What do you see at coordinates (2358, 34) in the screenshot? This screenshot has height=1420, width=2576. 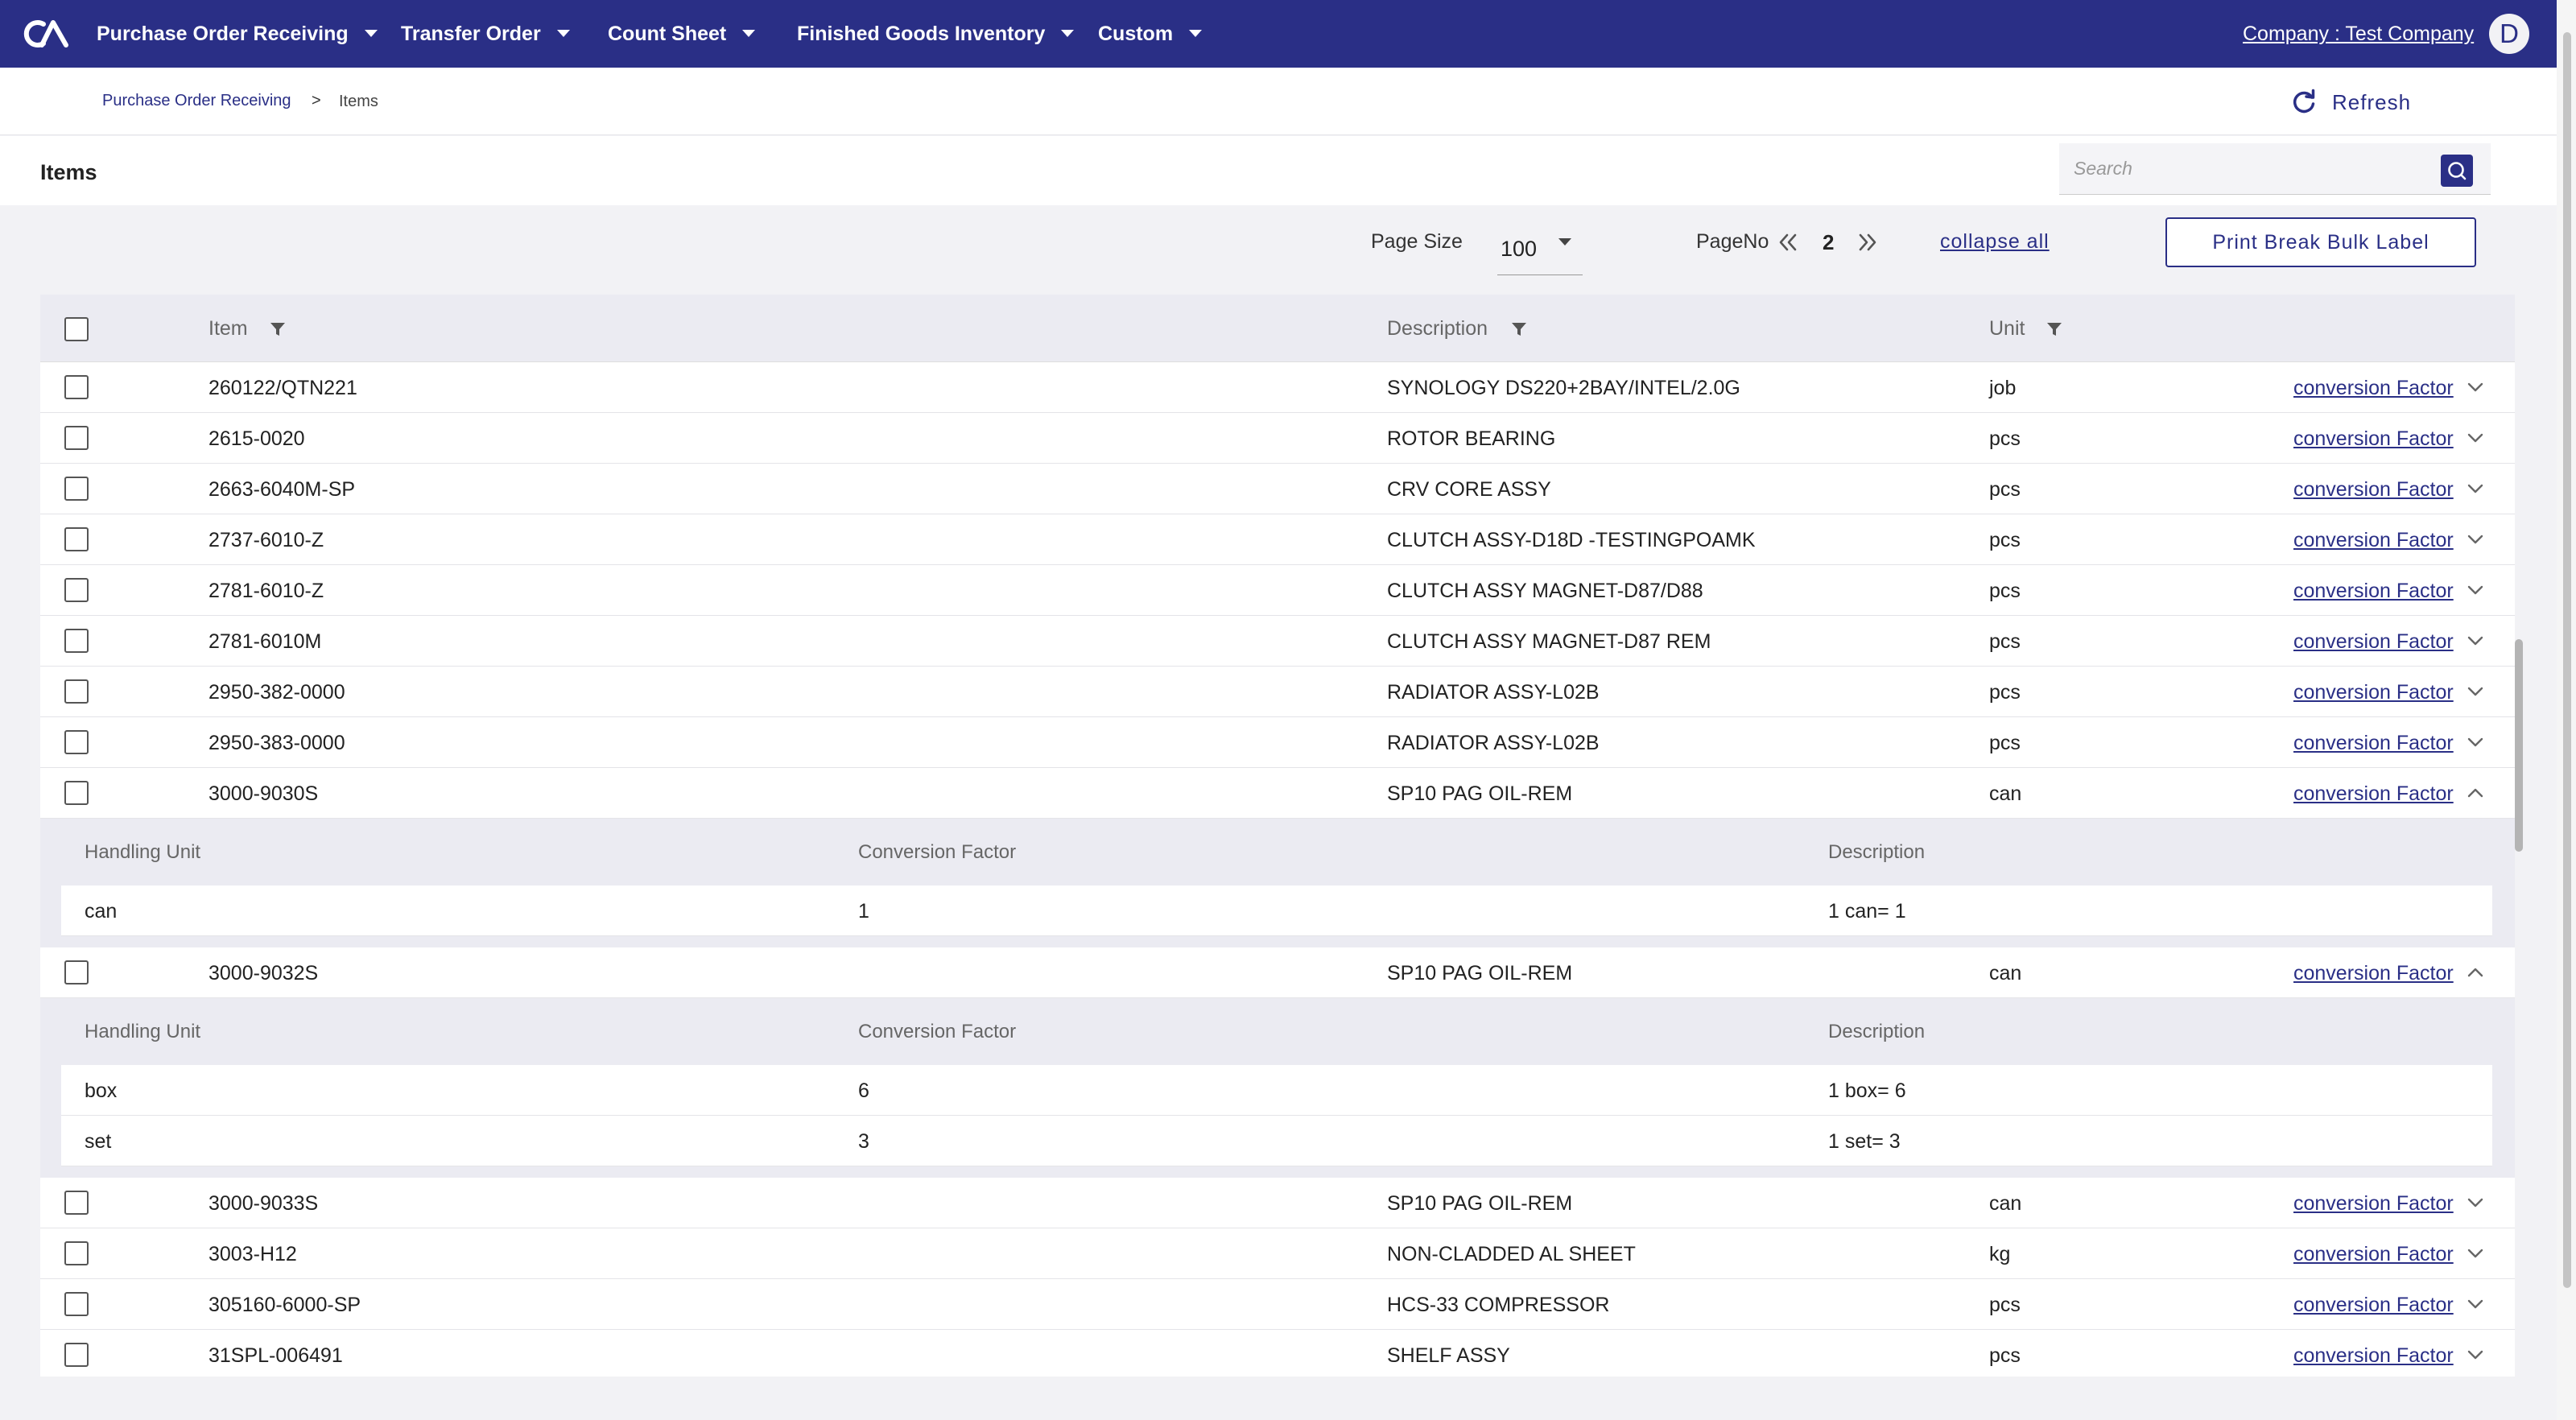 I see `company-link: Company : Test Company` at bounding box center [2358, 34].